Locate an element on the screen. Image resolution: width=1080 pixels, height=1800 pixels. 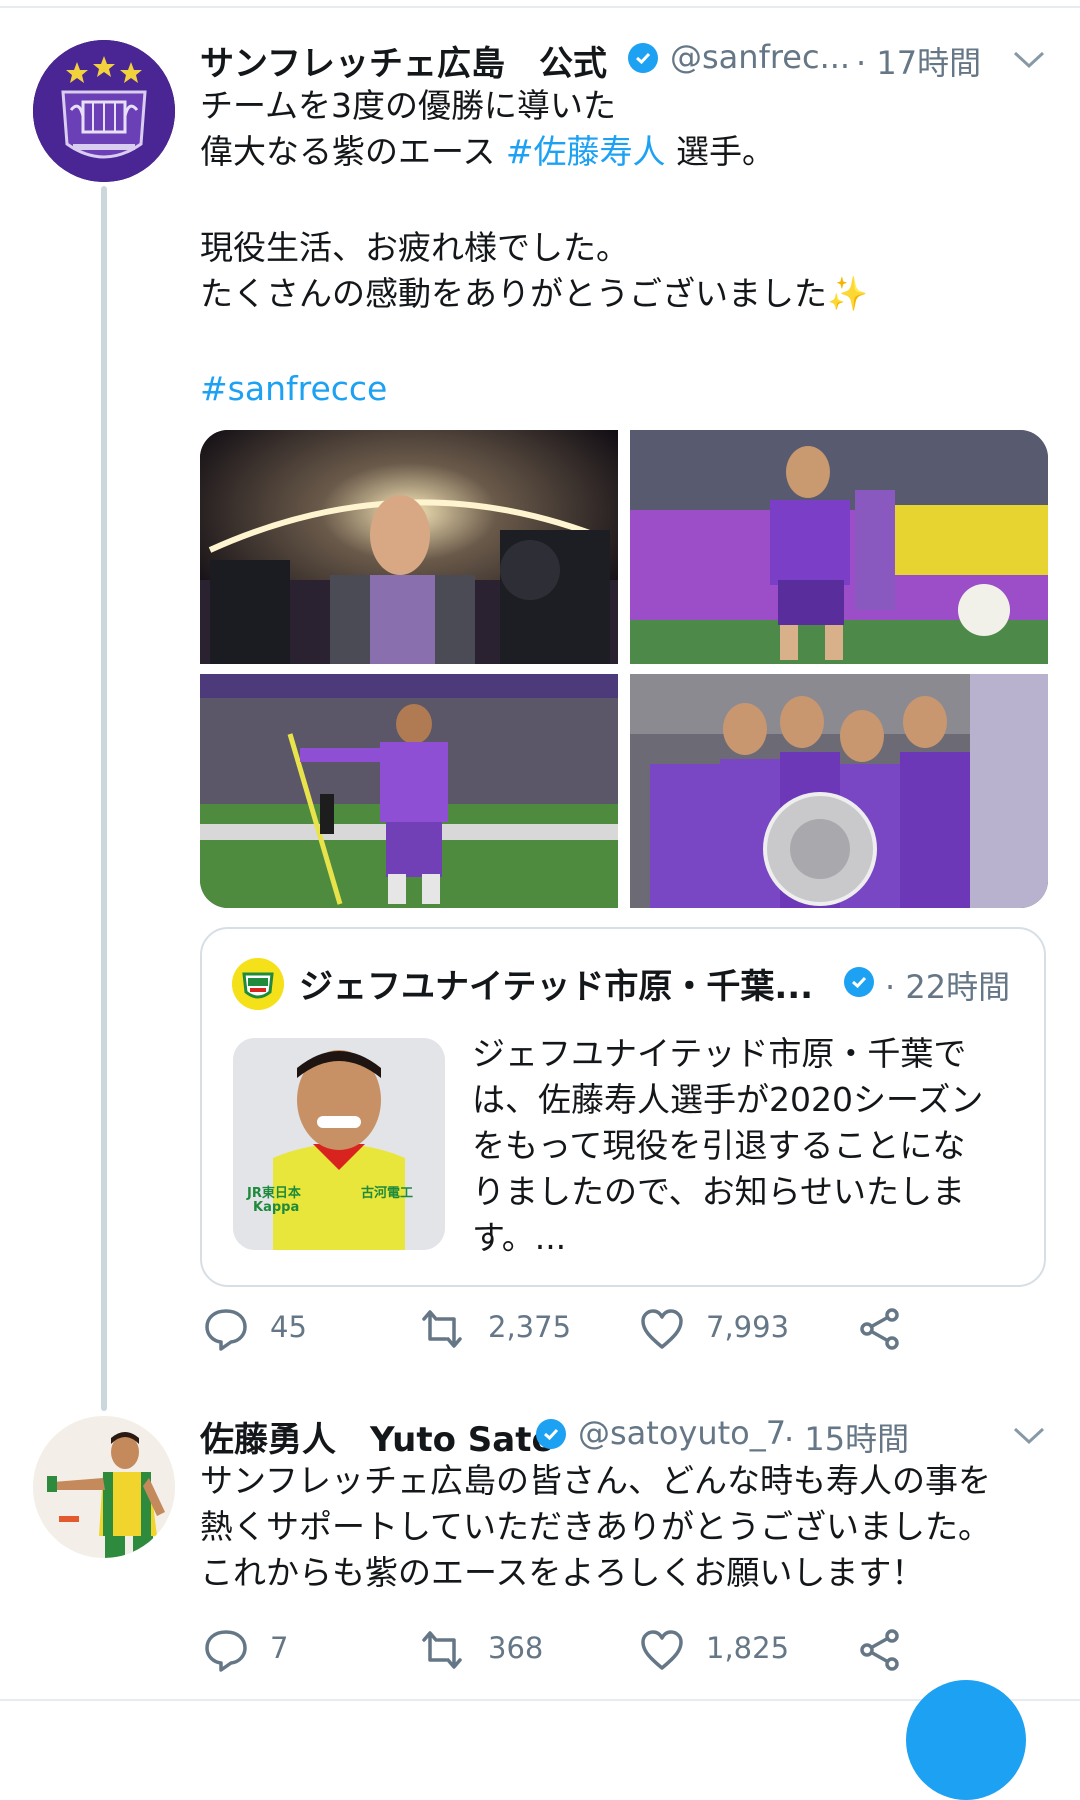
sanfrecce-emblem-icon is located at coordinates (104, 111).